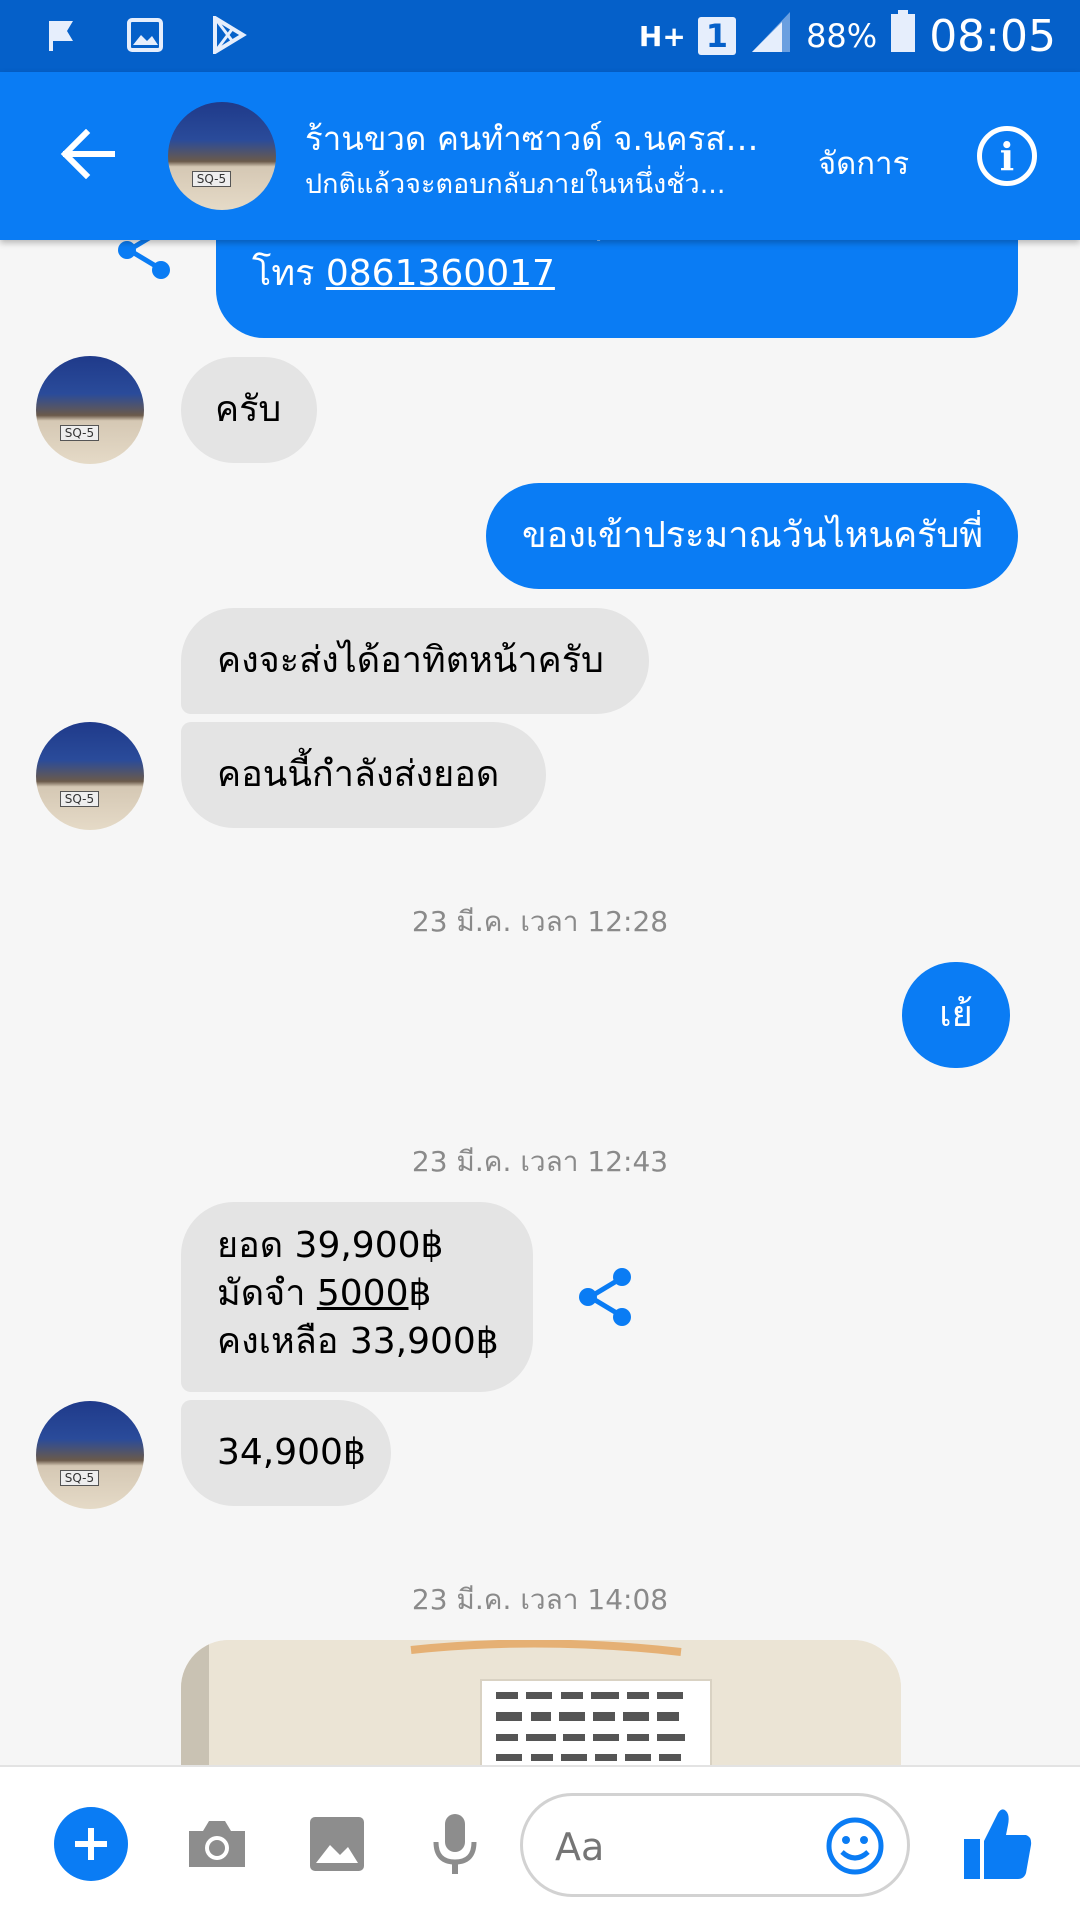 This screenshot has height=1922, width=1080. I want to click on message-bubble-incoming: คงจะส่งได้อาทิตหน้าครับ, so click(415, 661).